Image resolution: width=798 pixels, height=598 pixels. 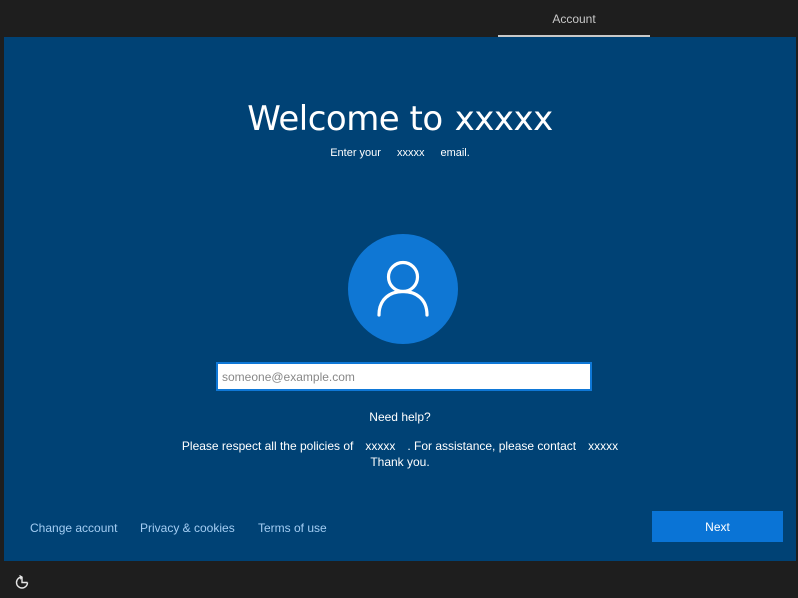 What do you see at coordinates (603, 446) in the screenshot?
I see `policy-contact: xxxxx` at bounding box center [603, 446].